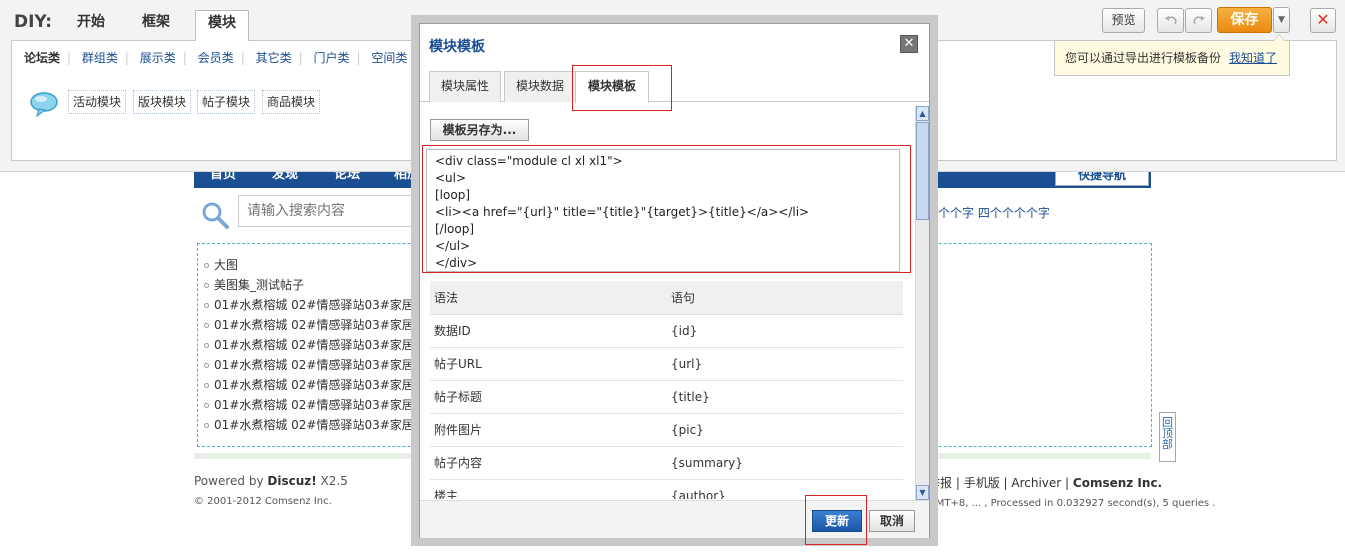 This screenshot has width=1345, height=555. What do you see at coordinates (465, 86) in the screenshot?
I see `tab-module-properties: 模块属性` at bounding box center [465, 86].